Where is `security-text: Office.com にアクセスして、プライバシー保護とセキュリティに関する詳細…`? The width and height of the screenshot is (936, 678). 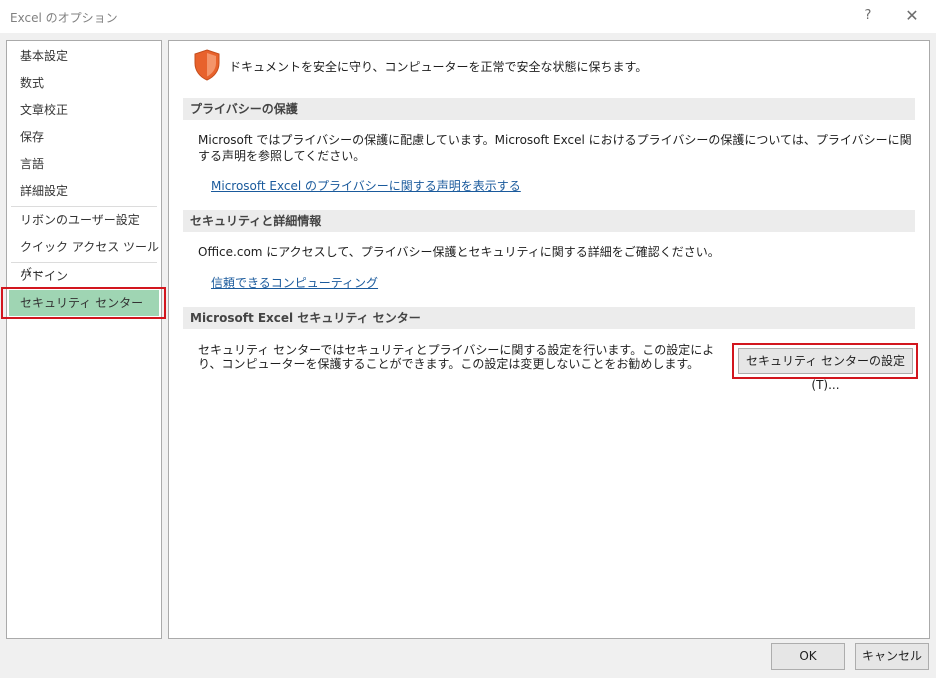
security-text: Office.com にアクセスして、プライバシー保護とセキュリティに関する詳細… is located at coordinates (459, 252).